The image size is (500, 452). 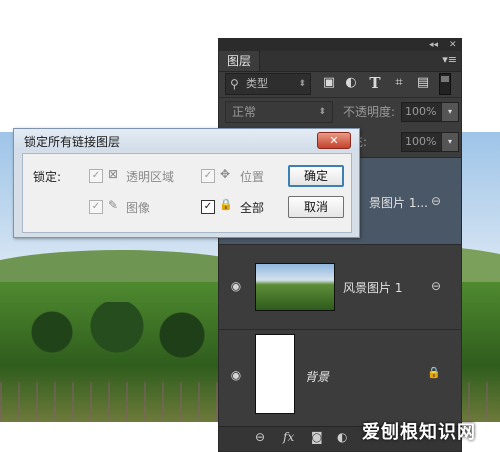 What do you see at coordinates (334, 140) in the screenshot?
I see `close-button: ✕` at bounding box center [334, 140].